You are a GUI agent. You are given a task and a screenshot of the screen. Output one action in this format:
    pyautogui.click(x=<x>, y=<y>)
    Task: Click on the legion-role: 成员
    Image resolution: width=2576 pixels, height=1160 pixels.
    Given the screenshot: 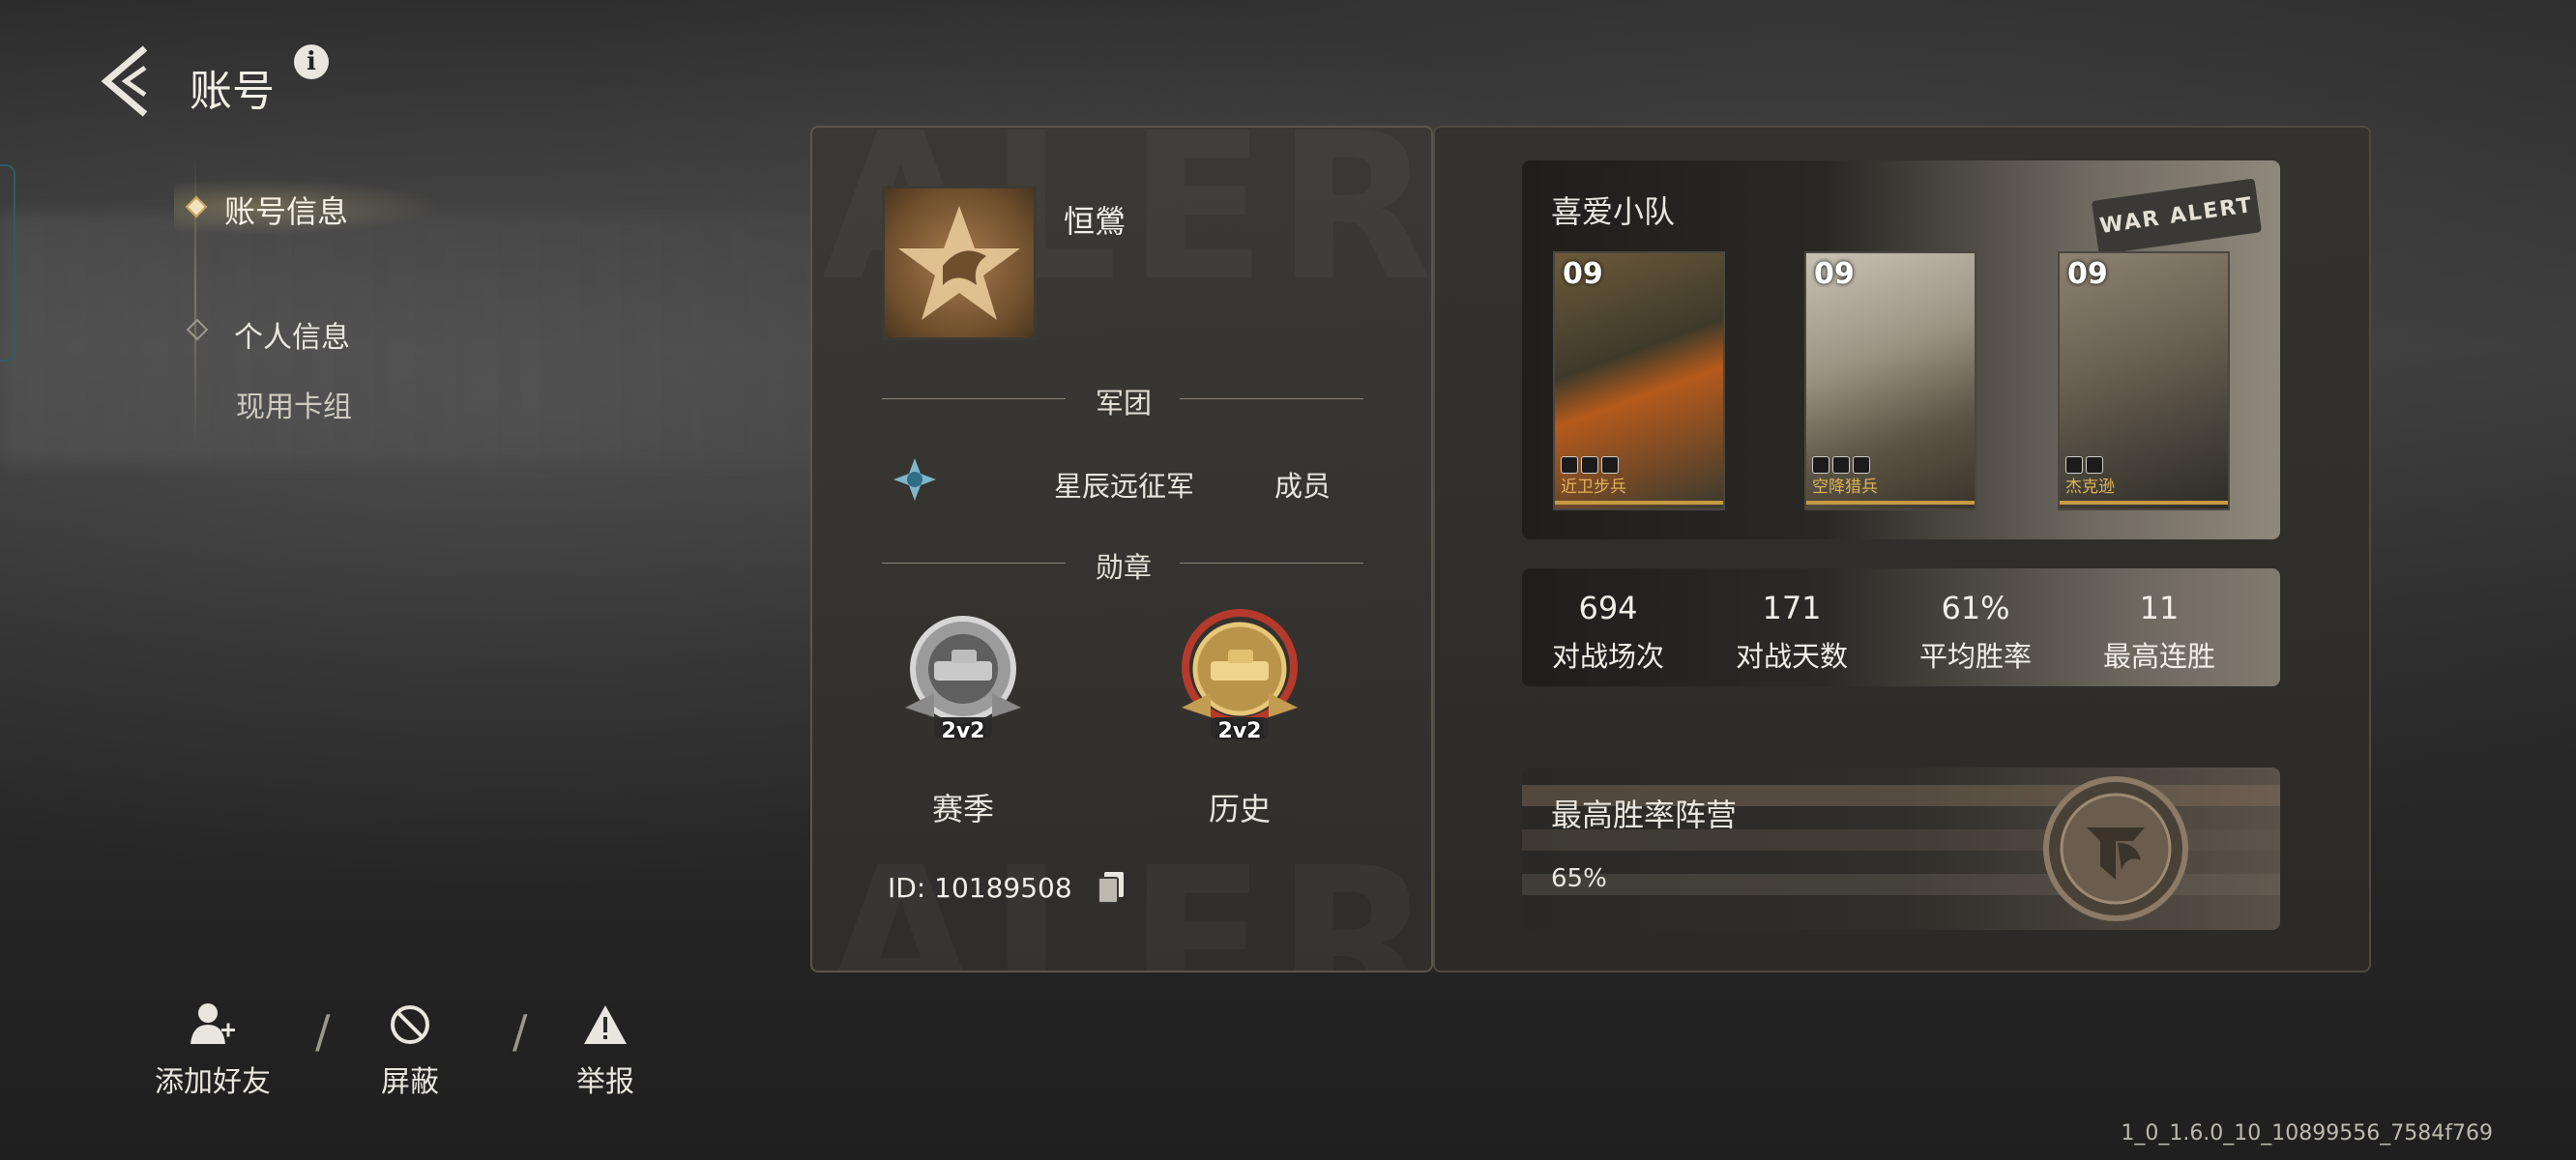 What is the action you would take?
    pyautogui.click(x=1303, y=486)
    